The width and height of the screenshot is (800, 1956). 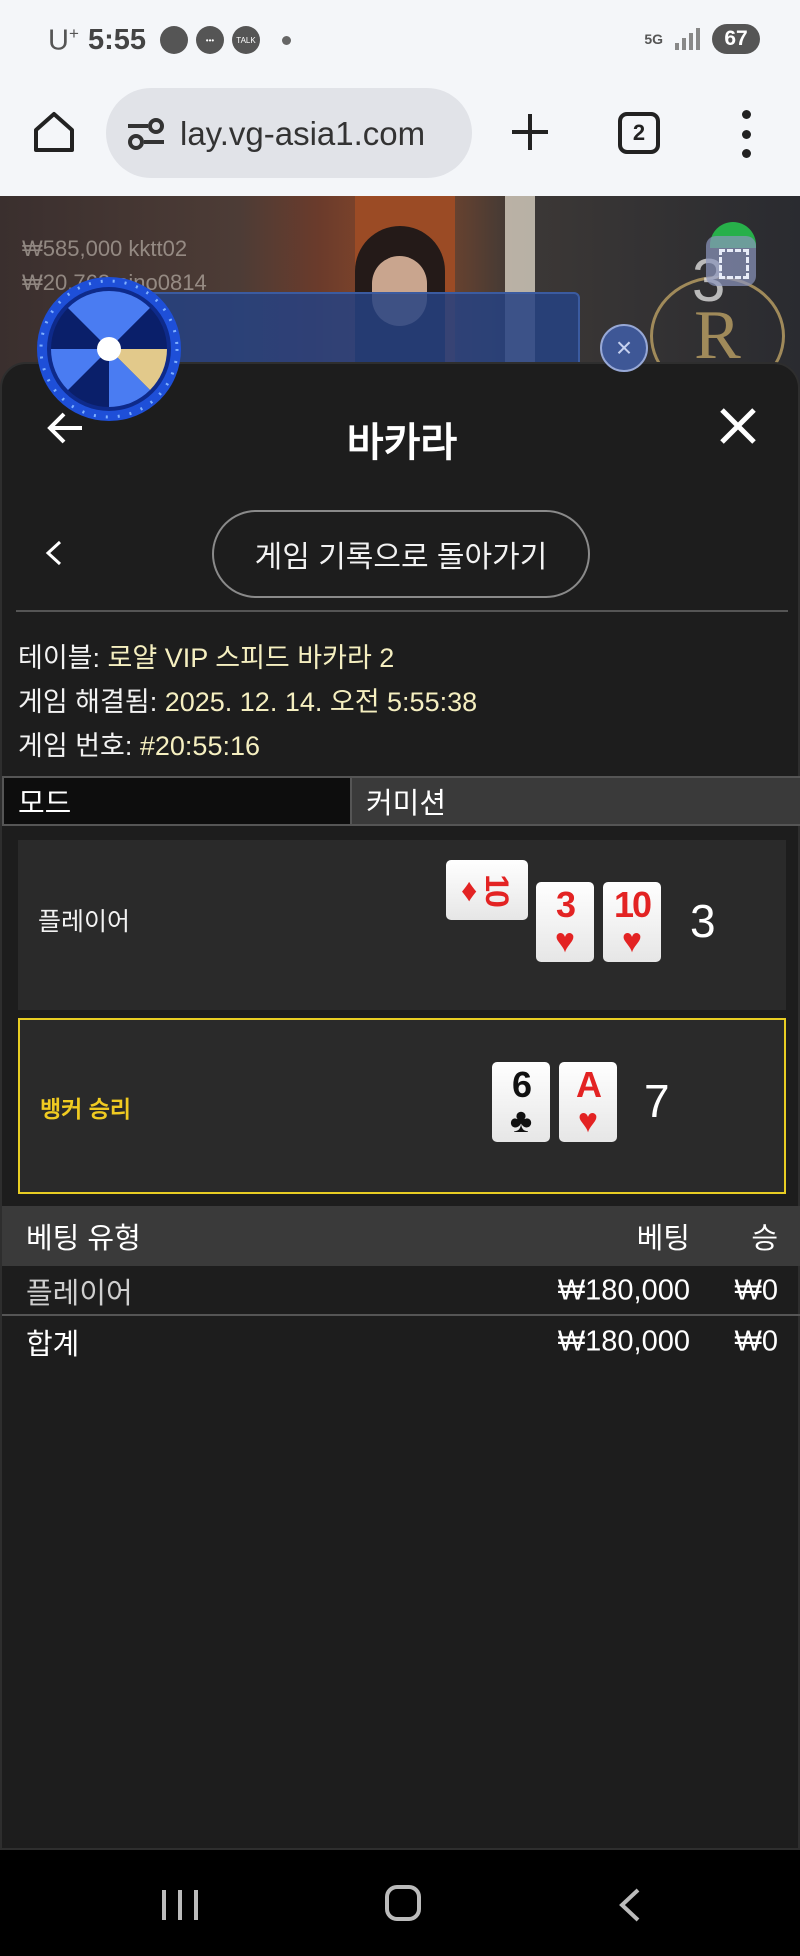 I want to click on playing-card: 3 ♥, so click(x=565, y=922).